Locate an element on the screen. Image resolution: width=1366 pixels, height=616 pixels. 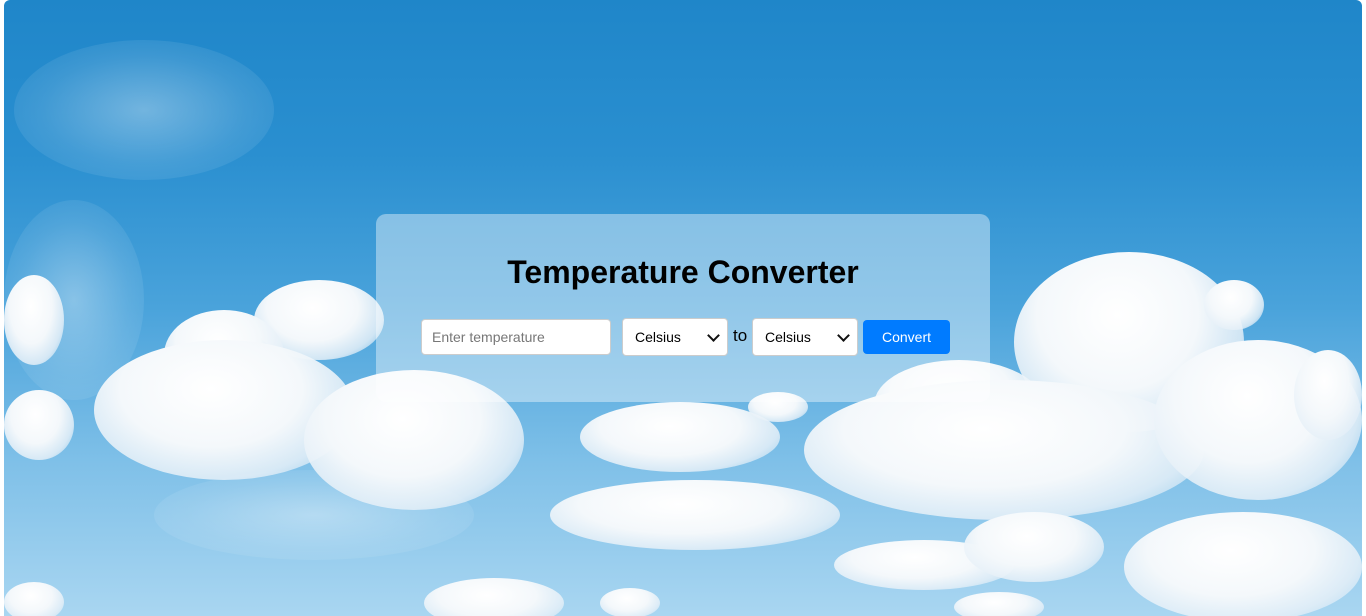
from-unit-select: Celsius is located at coordinates (675, 337).